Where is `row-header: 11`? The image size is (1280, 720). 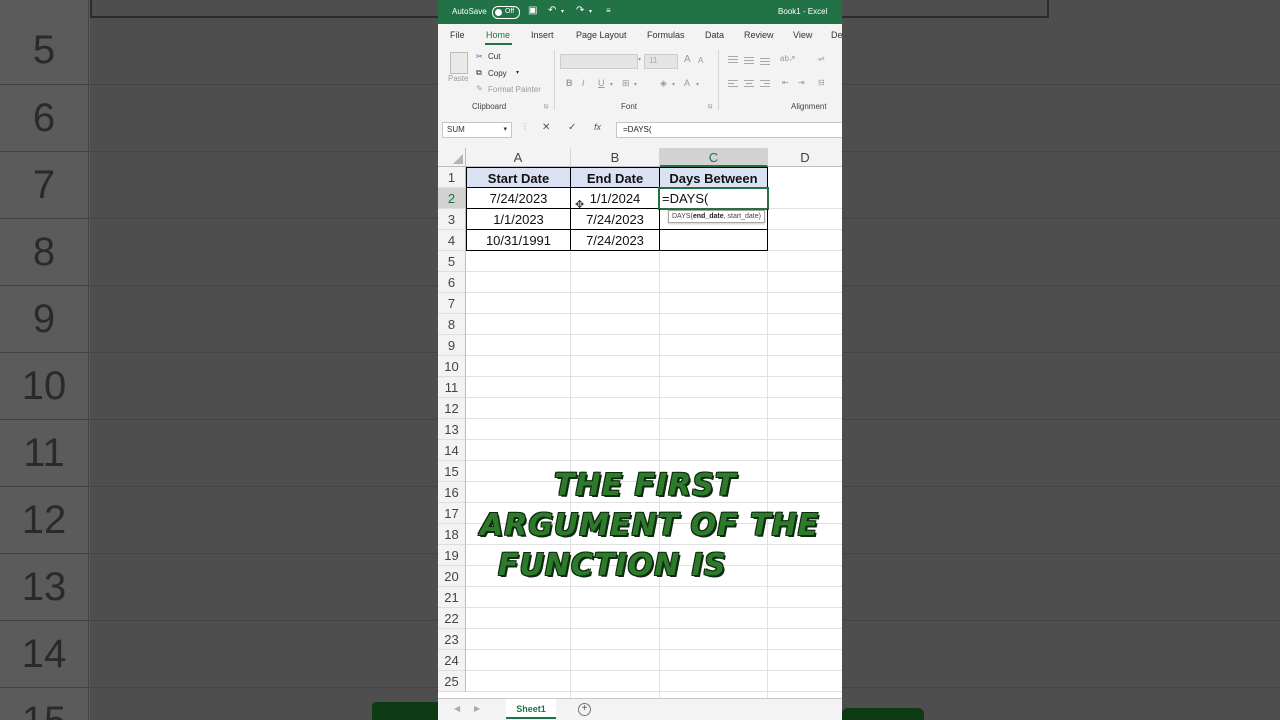
row-header: 11 is located at coordinates (452, 387).